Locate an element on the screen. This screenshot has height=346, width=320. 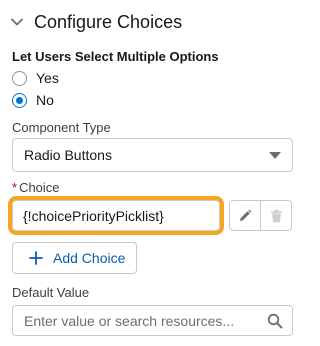
section-header: Configure Choices is located at coordinates (96, 22).